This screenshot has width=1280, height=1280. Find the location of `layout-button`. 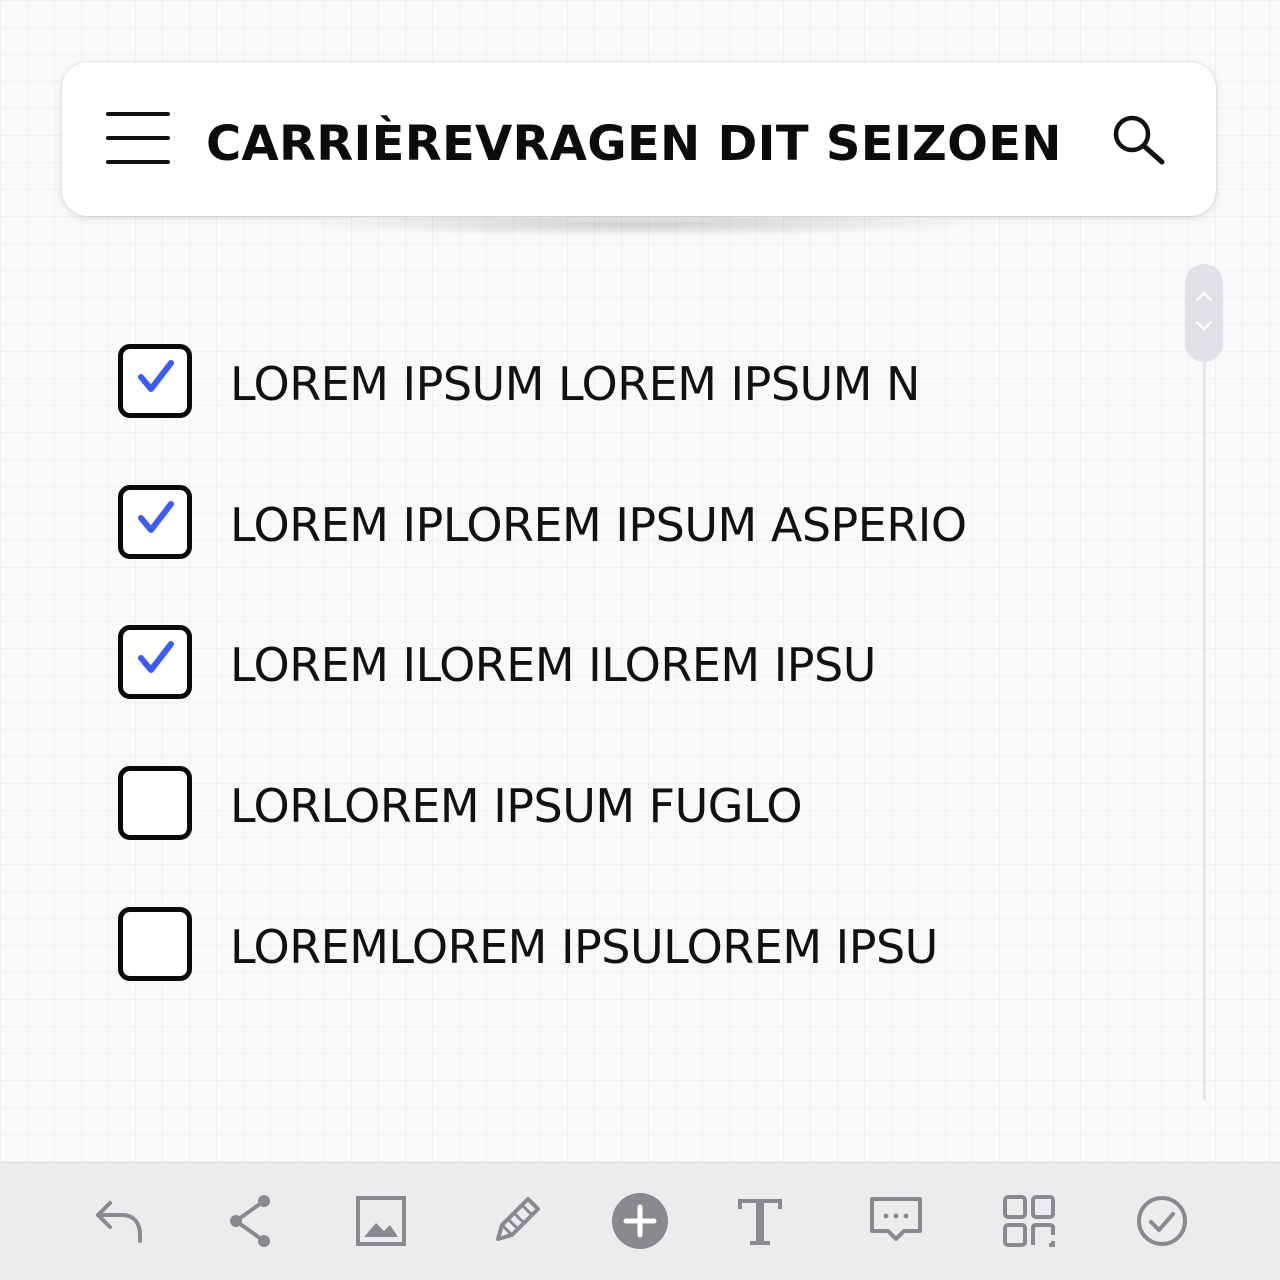

layout-button is located at coordinates (1029, 1221).